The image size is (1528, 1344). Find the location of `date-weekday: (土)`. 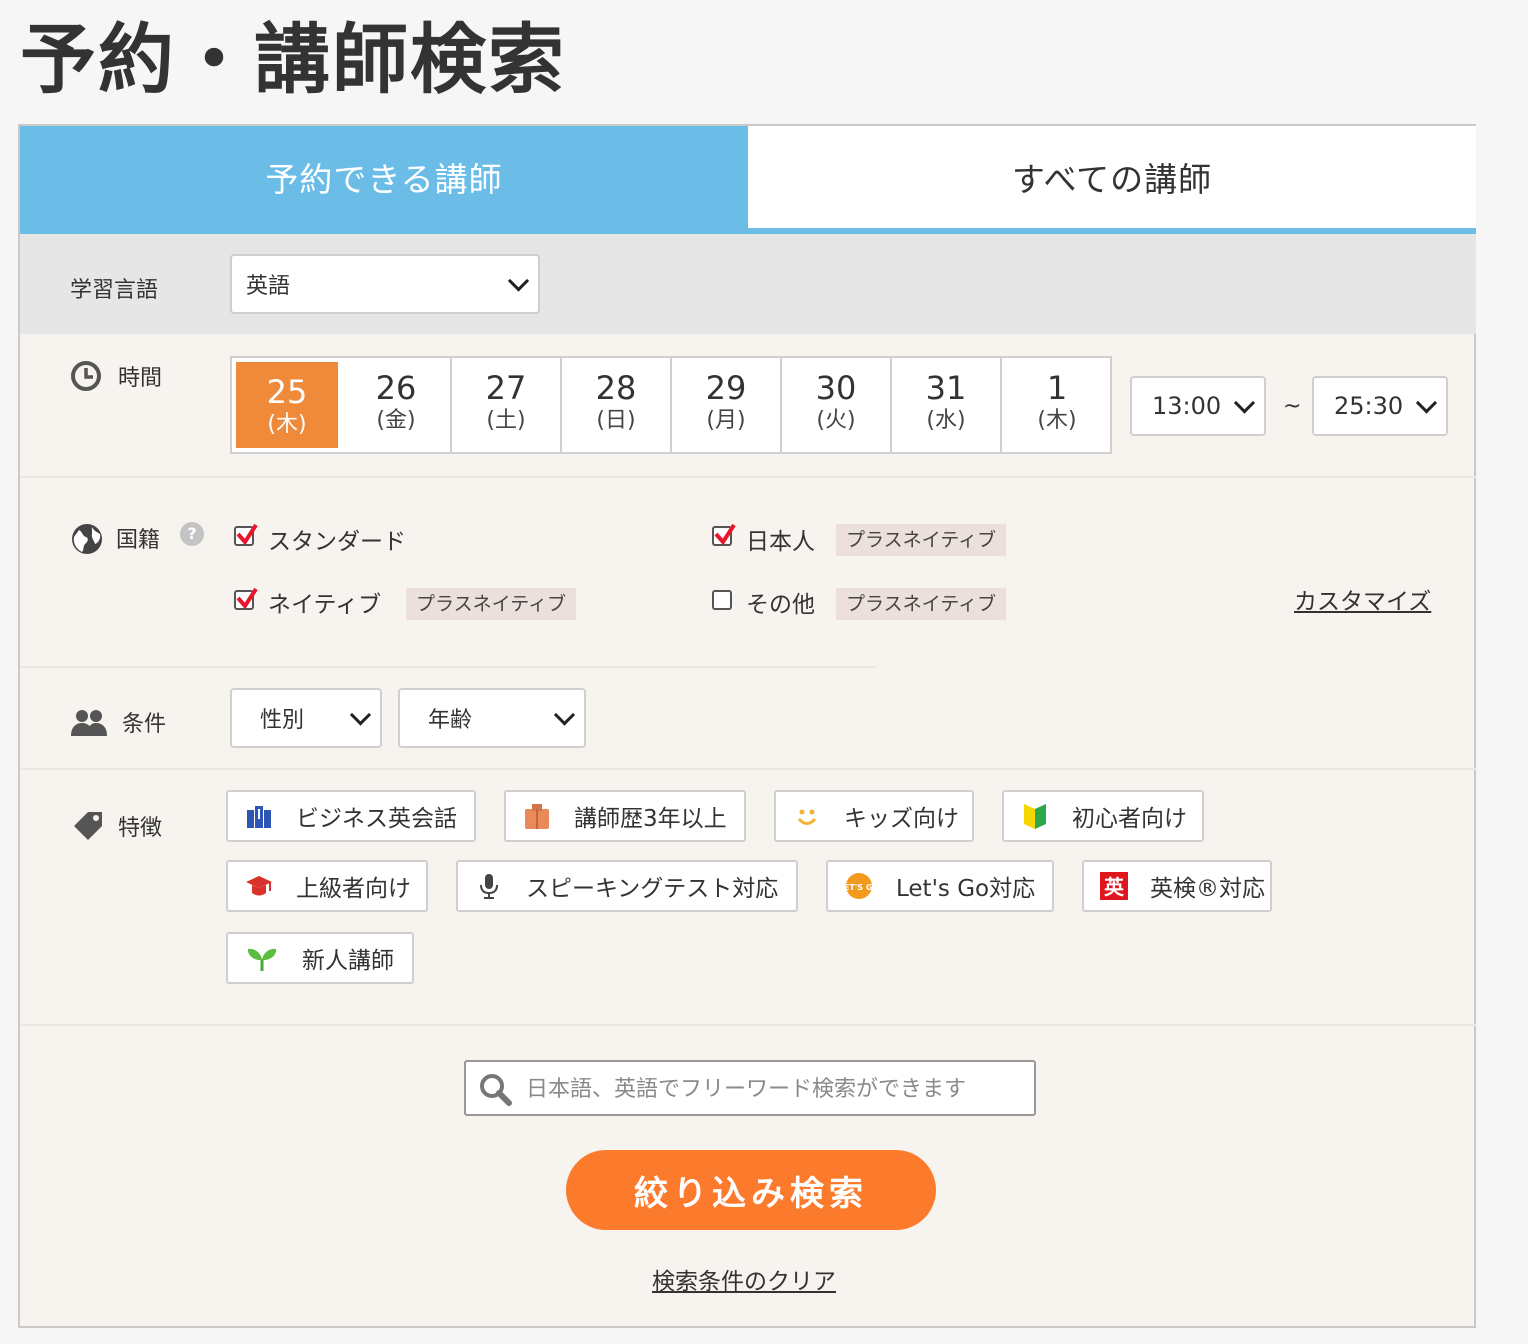

date-weekday: (土) is located at coordinates (506, 420).